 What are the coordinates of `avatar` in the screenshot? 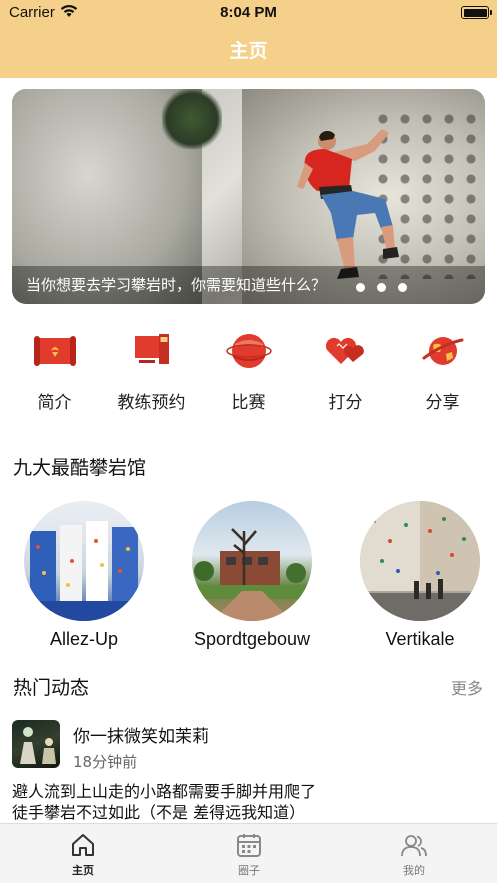 It's located at (36, 744).